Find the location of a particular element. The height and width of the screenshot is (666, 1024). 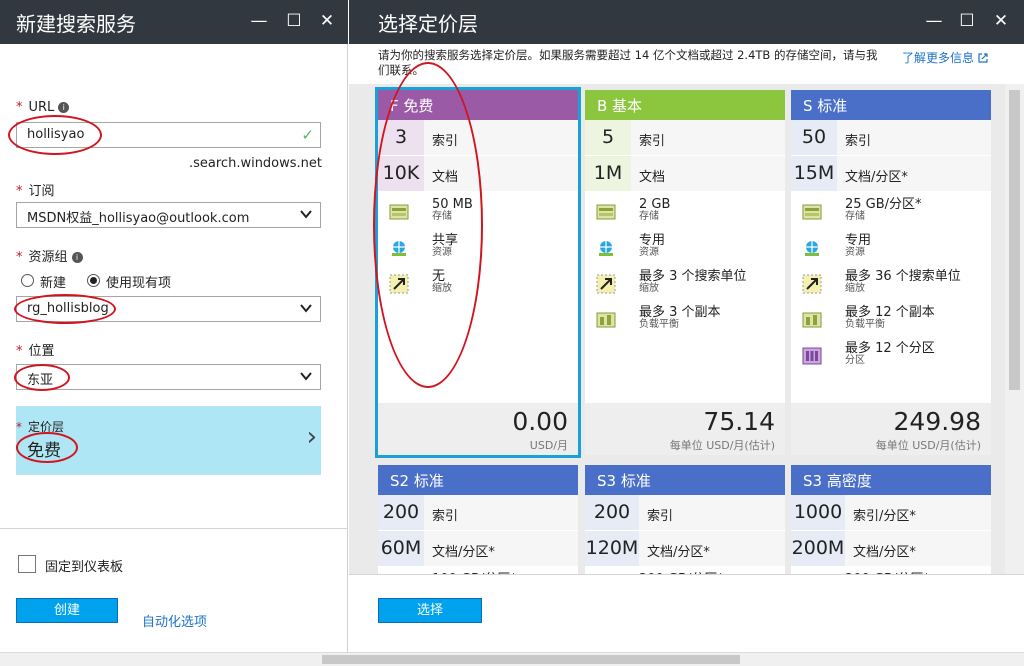

create-button: 创建 is located at coordinates (67, 610).